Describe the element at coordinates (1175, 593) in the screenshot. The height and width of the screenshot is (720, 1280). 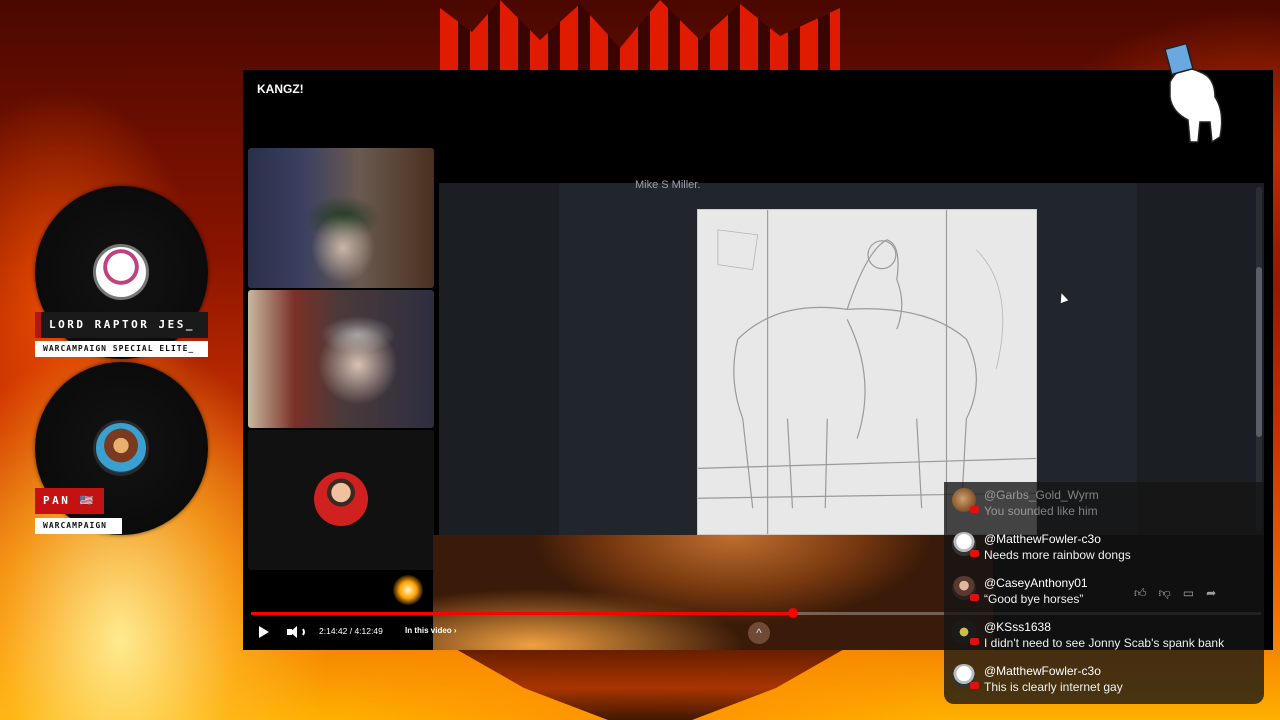
I see `message-actions: 👍︎ 👎︎ ▭ ➦` at that location.